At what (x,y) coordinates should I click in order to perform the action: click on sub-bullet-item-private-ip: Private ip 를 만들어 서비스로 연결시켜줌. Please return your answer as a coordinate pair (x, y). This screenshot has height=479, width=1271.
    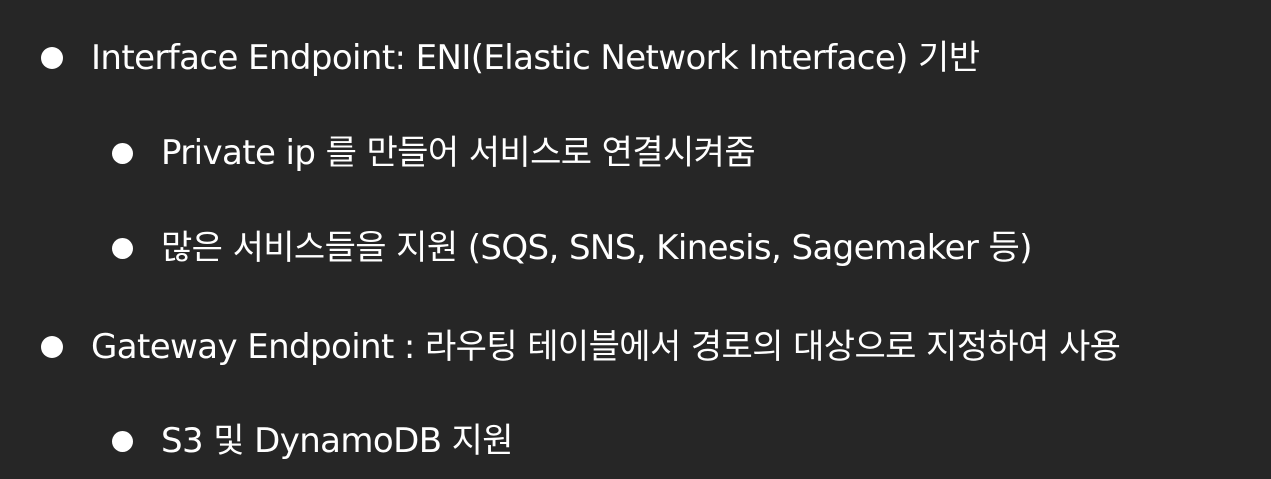
    Looking at the image, I should click on (434, 153).